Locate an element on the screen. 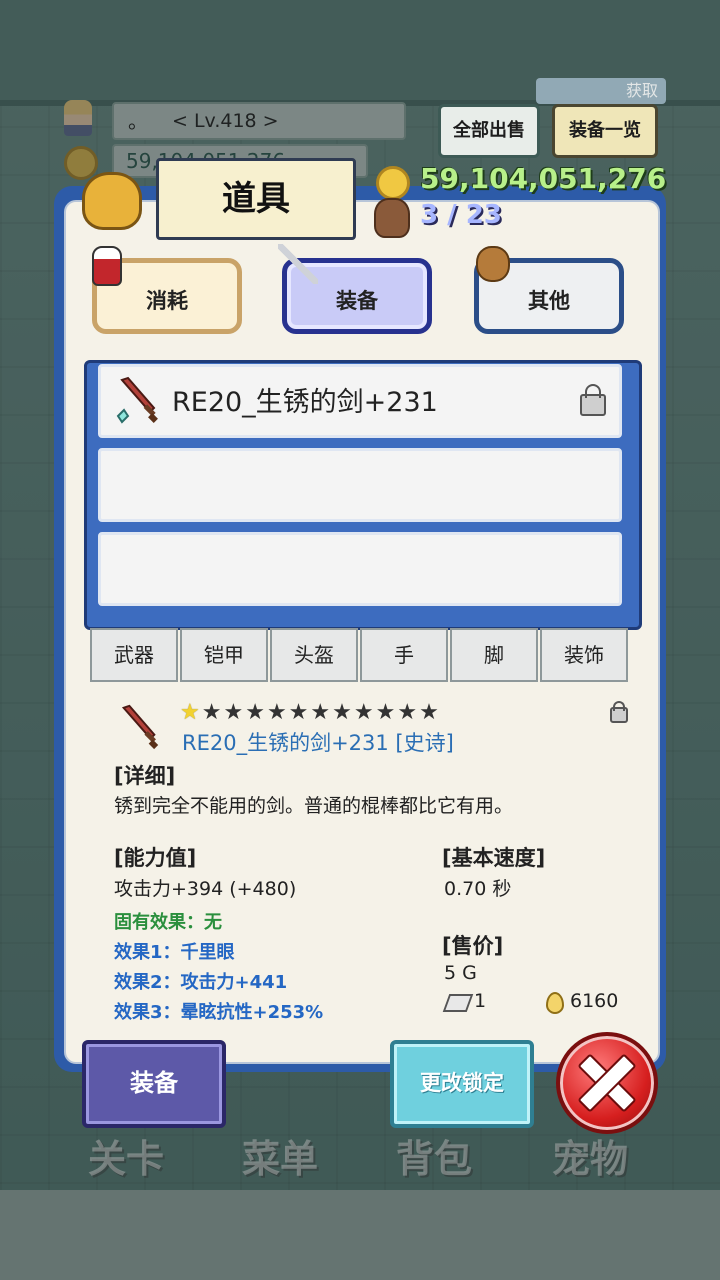 This screenshot has height=1280, width=720. filter-hand: 手 is located at coordinates (404, 655).